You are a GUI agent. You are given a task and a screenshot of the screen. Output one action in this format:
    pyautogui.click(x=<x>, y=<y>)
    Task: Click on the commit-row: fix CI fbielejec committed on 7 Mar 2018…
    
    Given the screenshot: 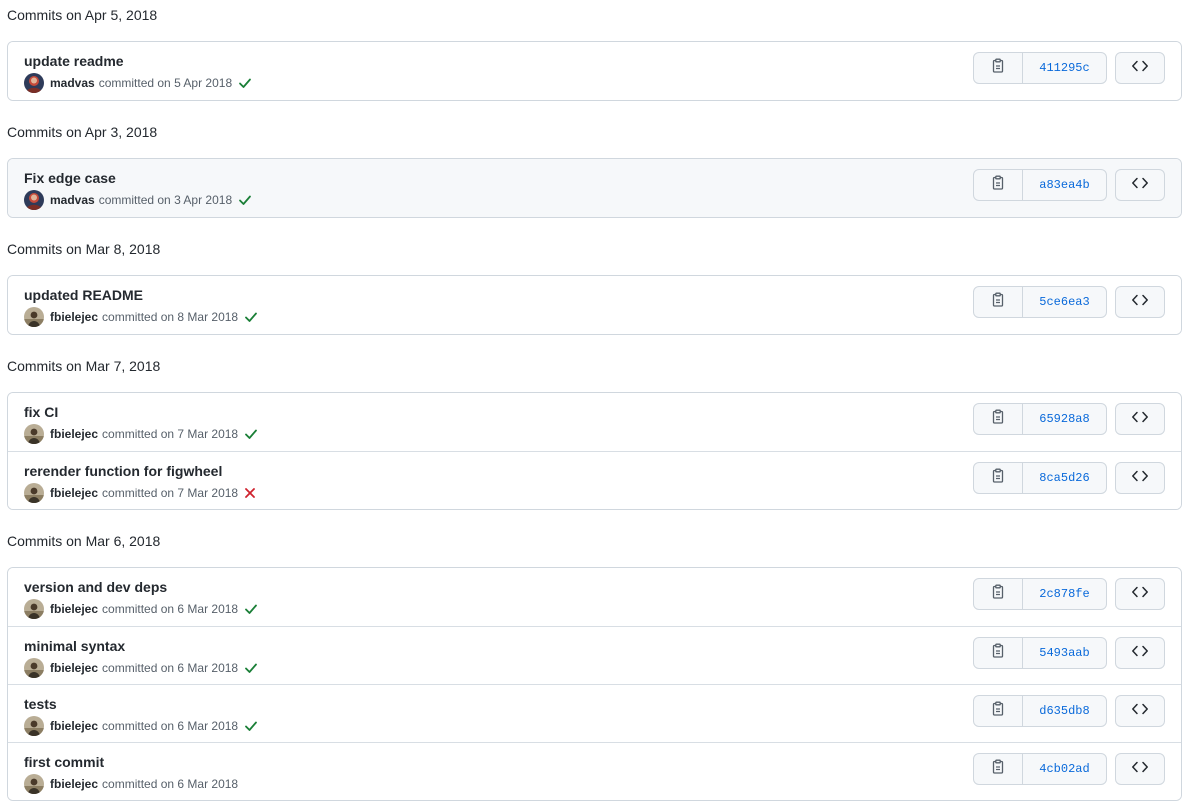 What is the action you would take?
    pyautogui.click(x=594, y=422)
    